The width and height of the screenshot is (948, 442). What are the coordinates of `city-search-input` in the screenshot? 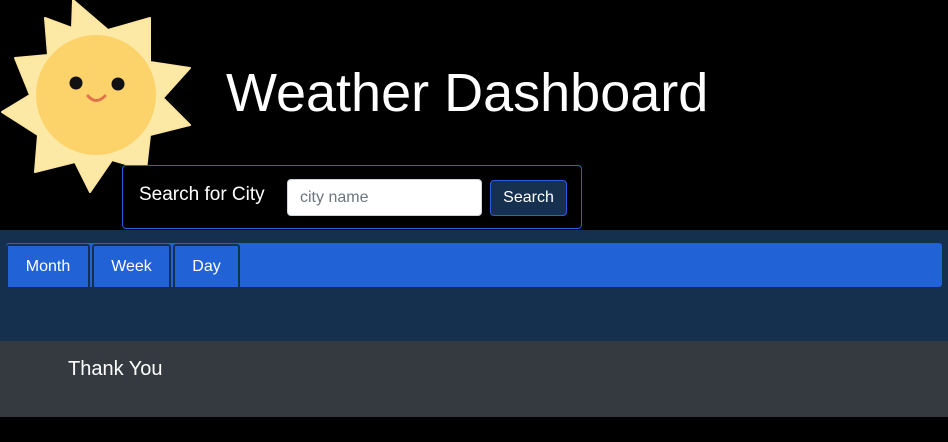 It's located at (384, 197).